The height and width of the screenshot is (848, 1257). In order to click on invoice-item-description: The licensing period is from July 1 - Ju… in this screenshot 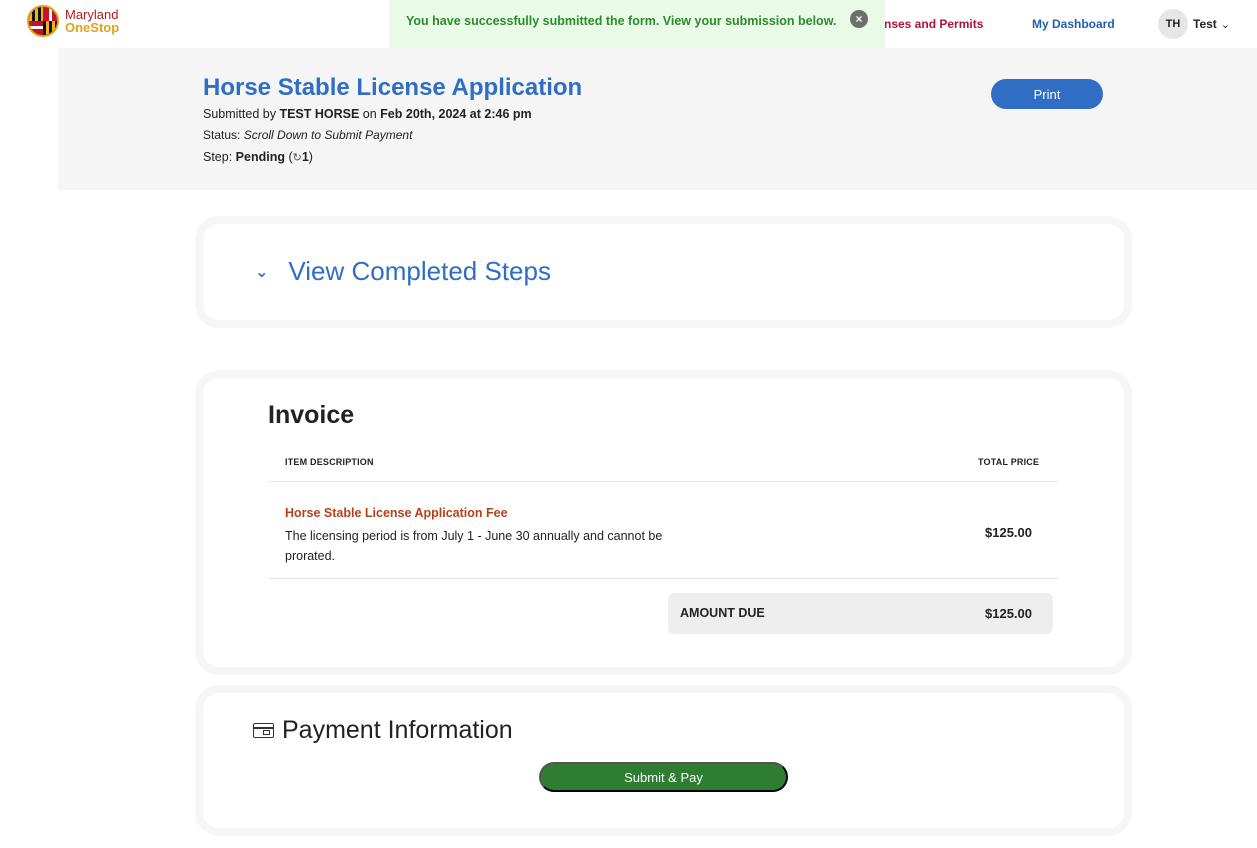, I will do `click(474, 546)`.